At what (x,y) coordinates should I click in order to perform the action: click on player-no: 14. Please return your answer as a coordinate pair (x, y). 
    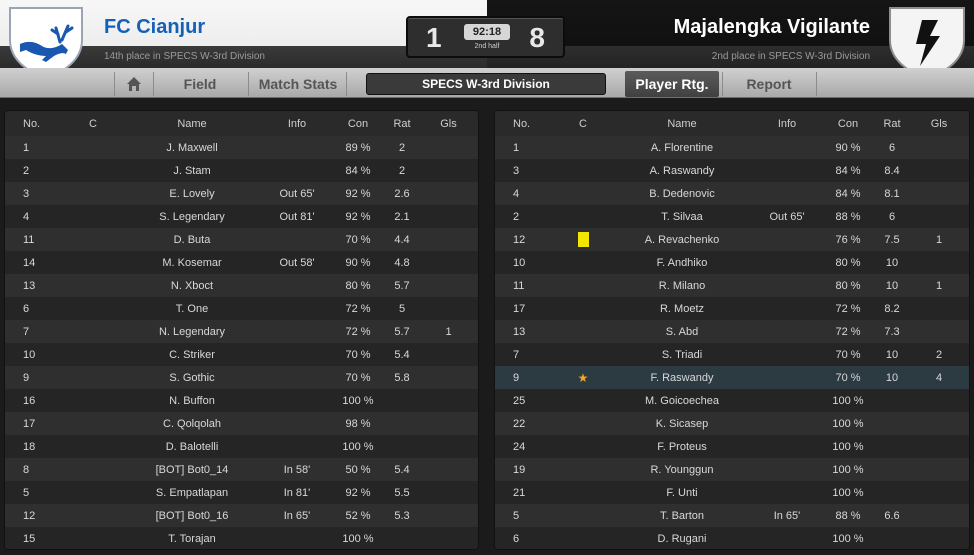
    Looking at the image, I should click on (36, 262).